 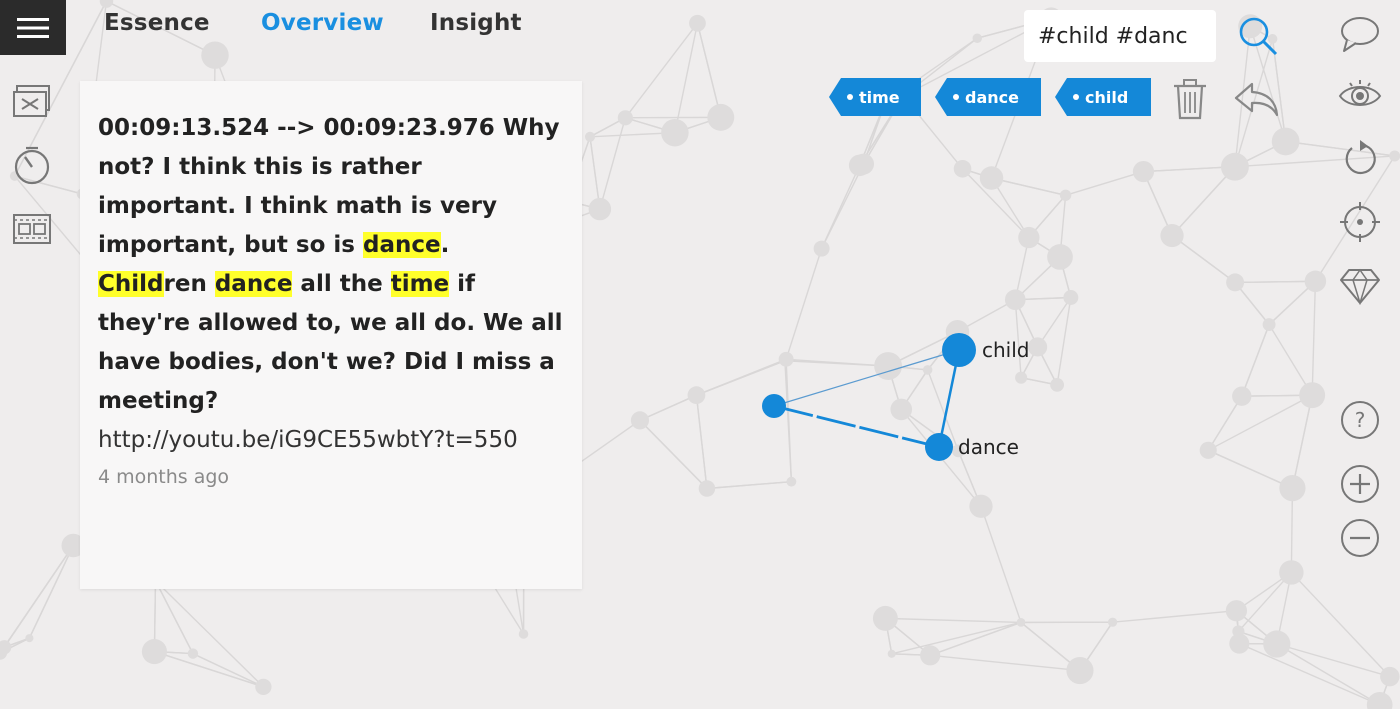 What do you see at coordinates (296, 128) in the screenshot?
I see `transcript-timecode: 00:09:13.524 --> 00:09:23.976` at bounding box center [296, 128].